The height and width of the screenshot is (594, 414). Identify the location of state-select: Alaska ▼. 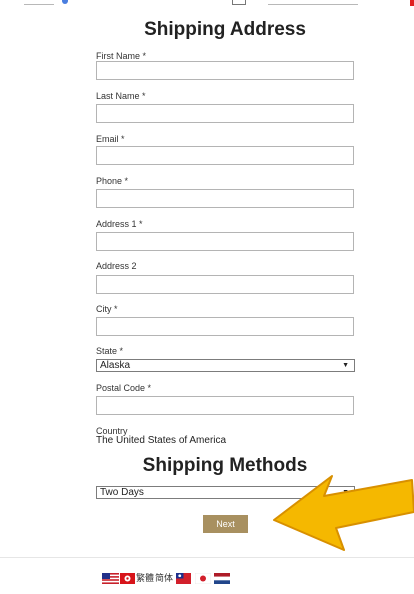
(225, 365).